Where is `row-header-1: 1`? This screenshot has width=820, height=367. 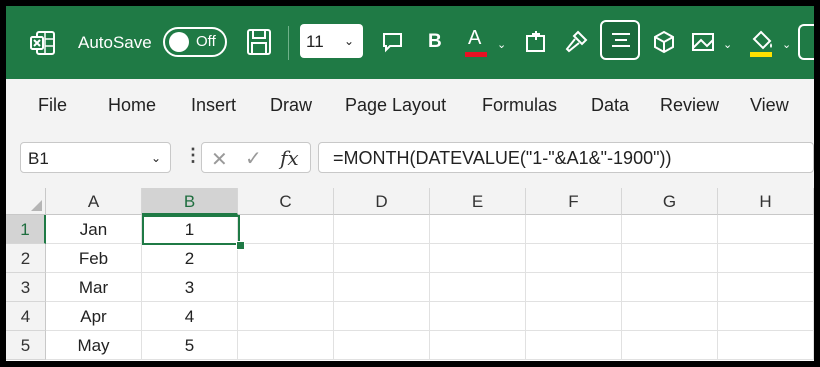 row-header-1: 1 is located at coordinates (26, 229).